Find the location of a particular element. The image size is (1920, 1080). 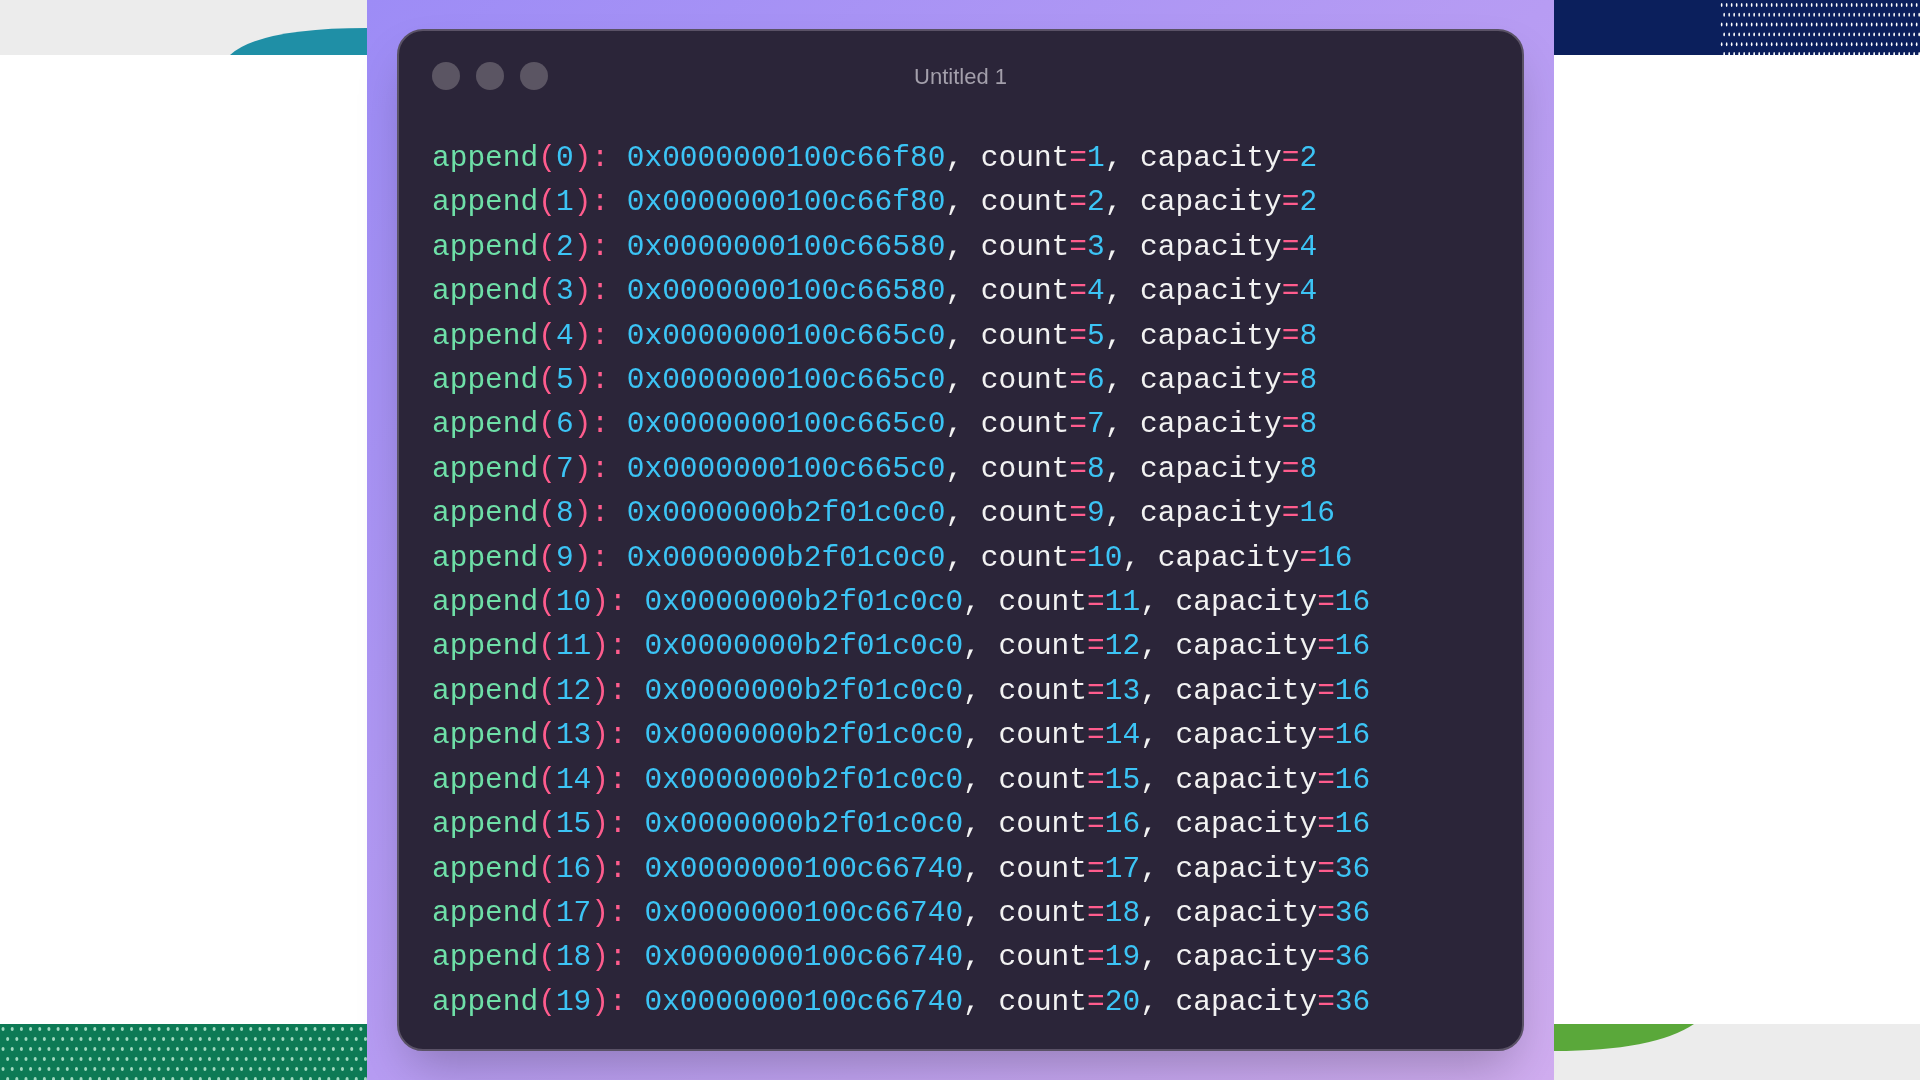

code-line: append(15): 0x0000000b2f01c0c0, count=16, capacity=16 is located at coordinates (902, 825).